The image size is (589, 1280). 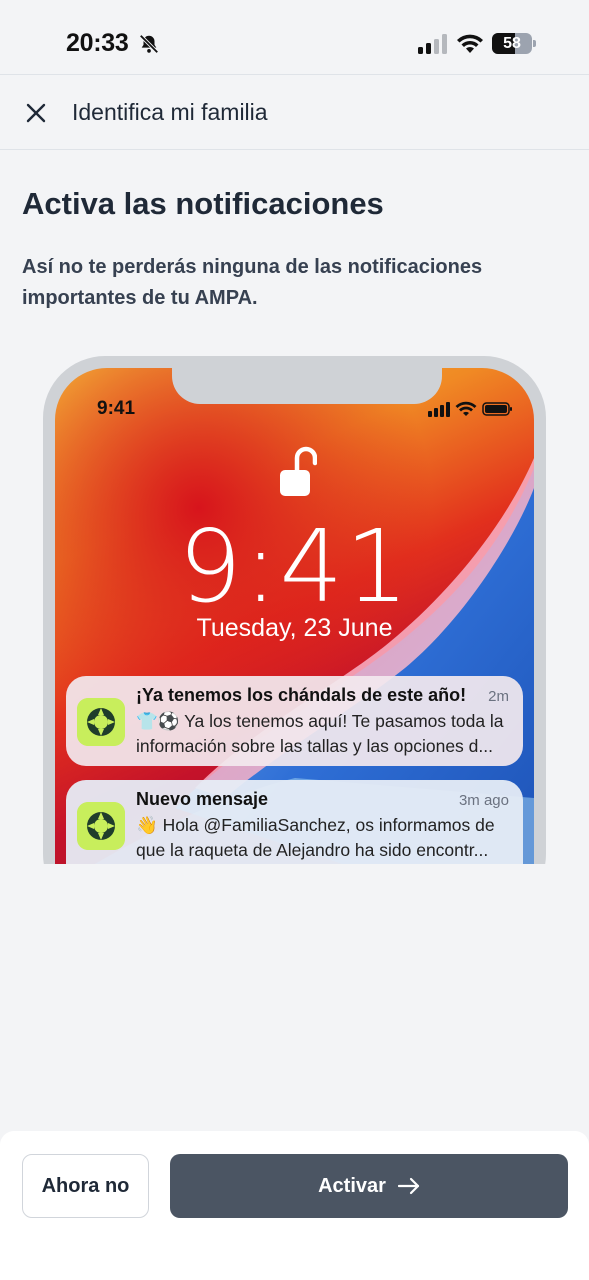 I want to click on notification-title: ¡Ya tenemos los chándals de este año!, so click(x=301, y=695).